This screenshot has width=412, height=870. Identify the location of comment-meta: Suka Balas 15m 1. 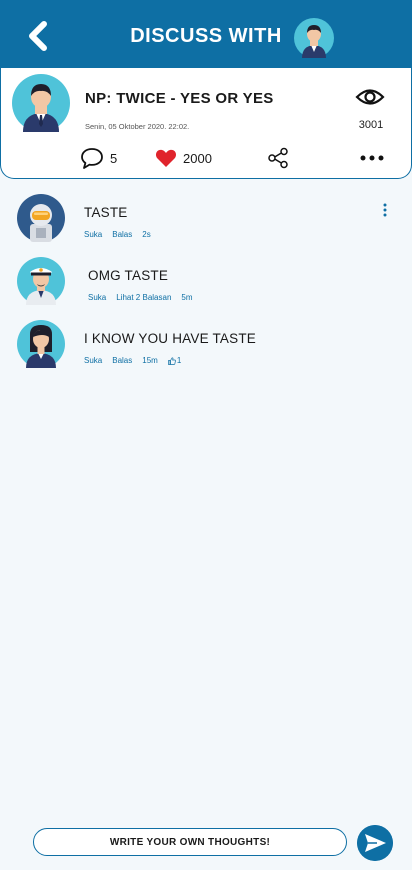
(142, 360).